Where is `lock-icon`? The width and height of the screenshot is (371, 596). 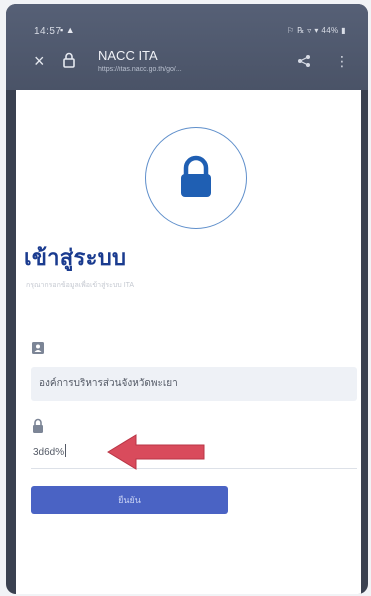
lock-icon is located at coordinates (196, 176).